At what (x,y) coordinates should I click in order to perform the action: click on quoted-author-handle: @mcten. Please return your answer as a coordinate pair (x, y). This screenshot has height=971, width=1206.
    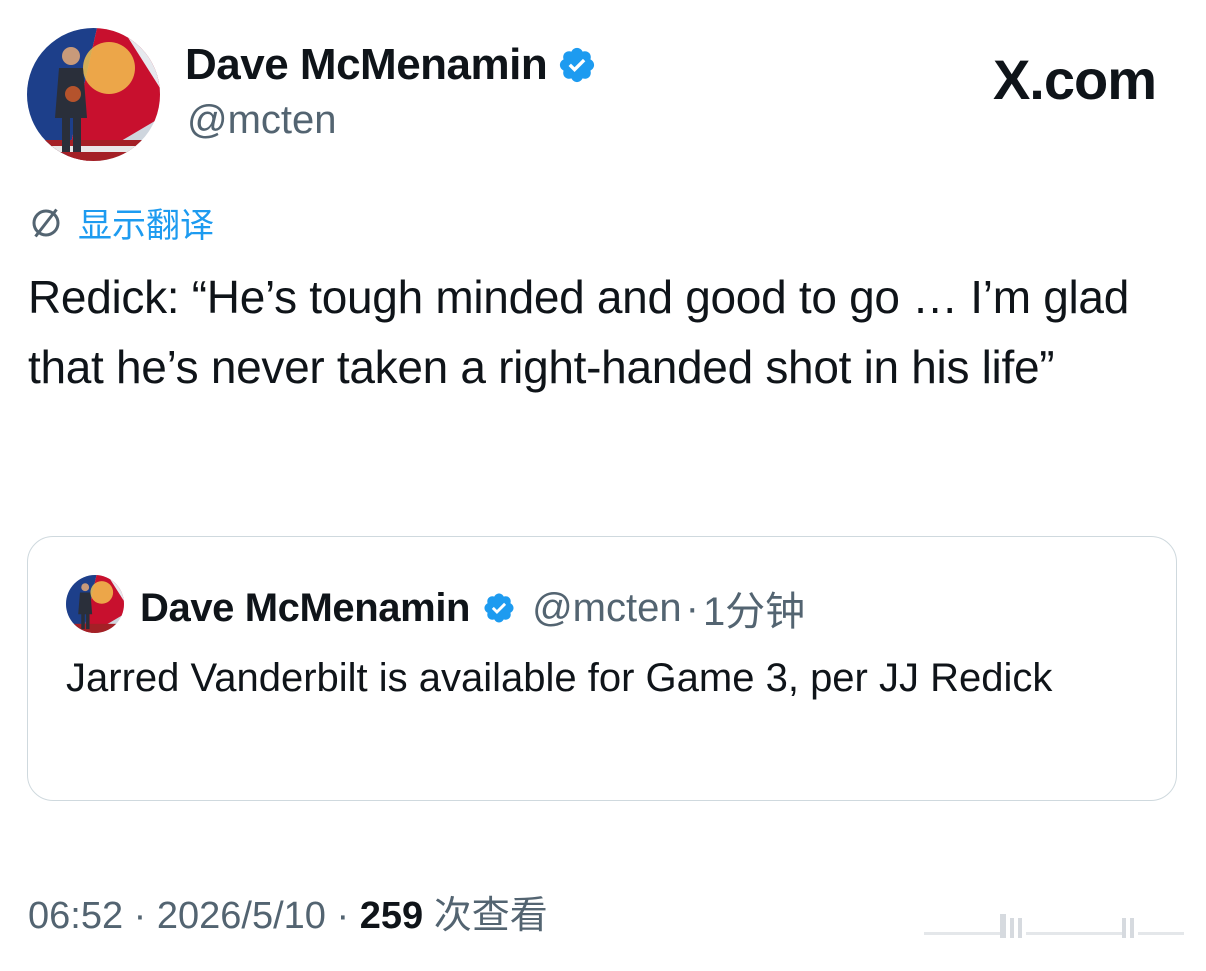
    Looking at the image, I should click on (607, 608).